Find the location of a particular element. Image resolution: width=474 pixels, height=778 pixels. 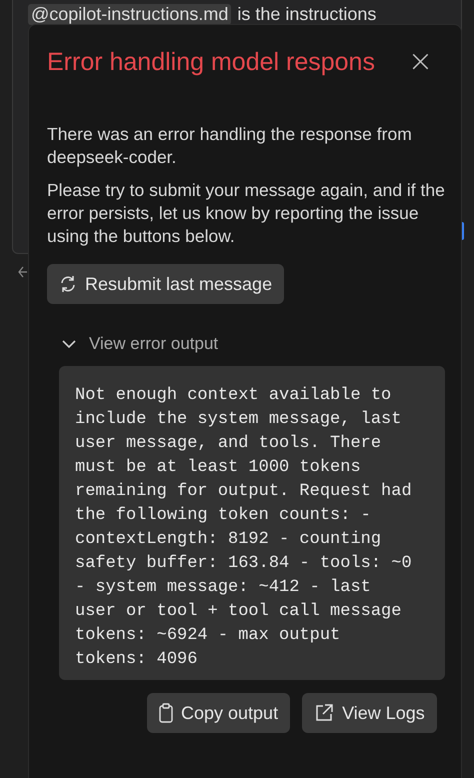

view-logs-button: View Logs is located at coordinates (369, 713).